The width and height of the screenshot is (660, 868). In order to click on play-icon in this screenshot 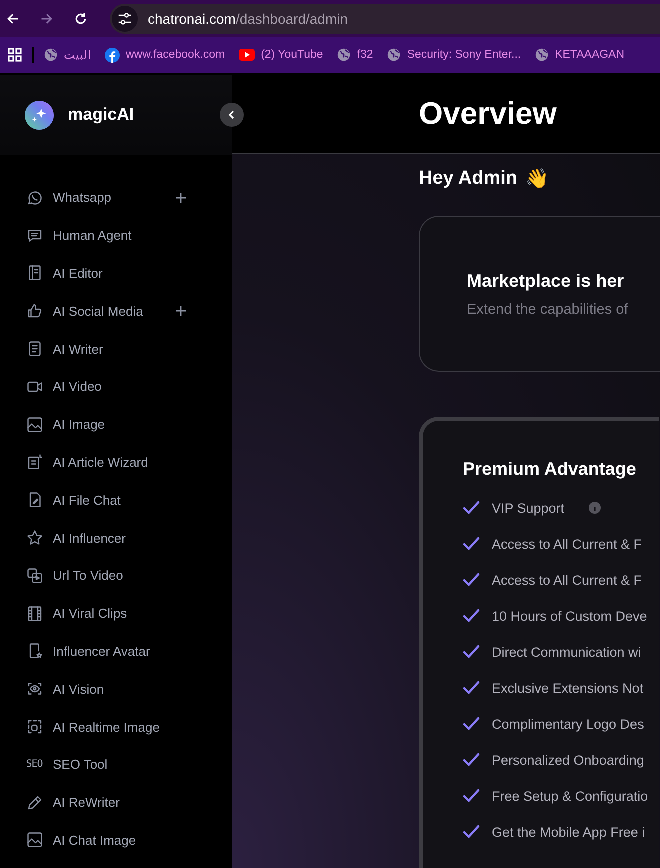, I will do `click(247, 55)`.